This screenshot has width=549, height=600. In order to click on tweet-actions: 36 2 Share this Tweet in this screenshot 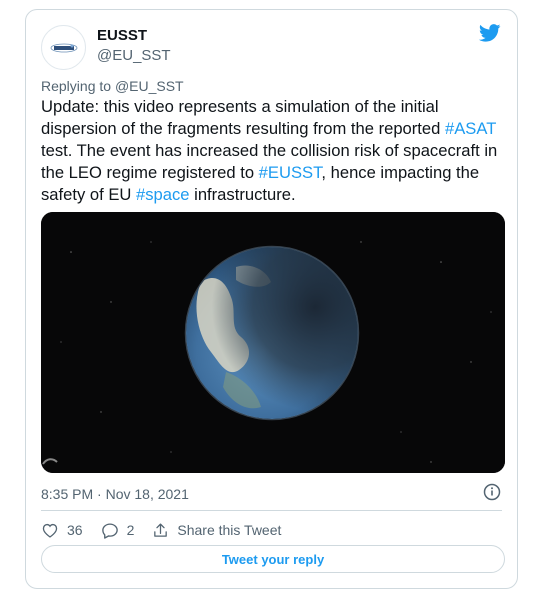, I will do `click(170, 530)`.